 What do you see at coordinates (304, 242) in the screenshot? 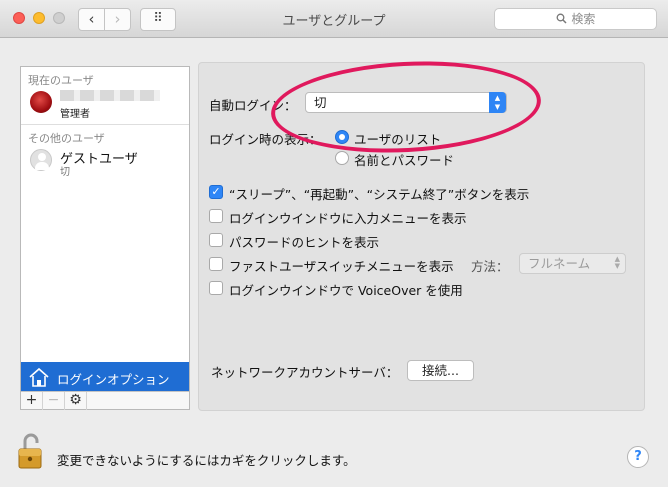
I see `checkbox-password-hints-label: パスワードのヒントを表示` at bounding box center [304, 242].